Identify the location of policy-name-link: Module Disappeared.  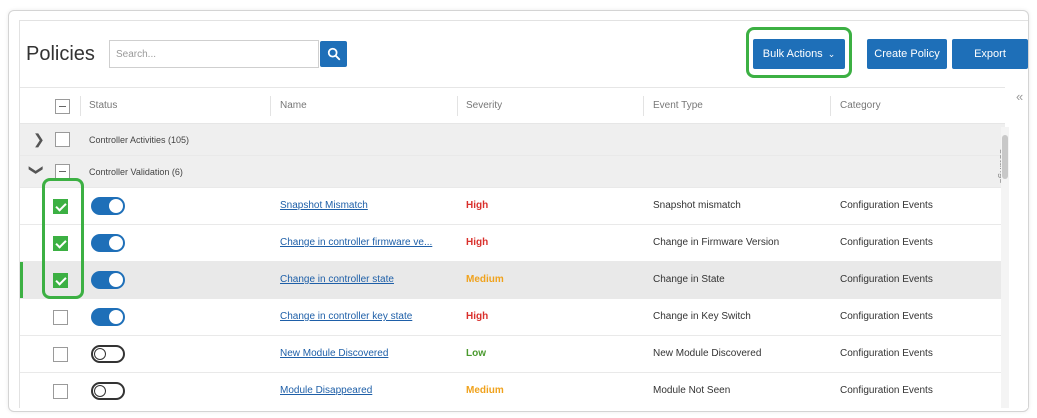
(326, 390).